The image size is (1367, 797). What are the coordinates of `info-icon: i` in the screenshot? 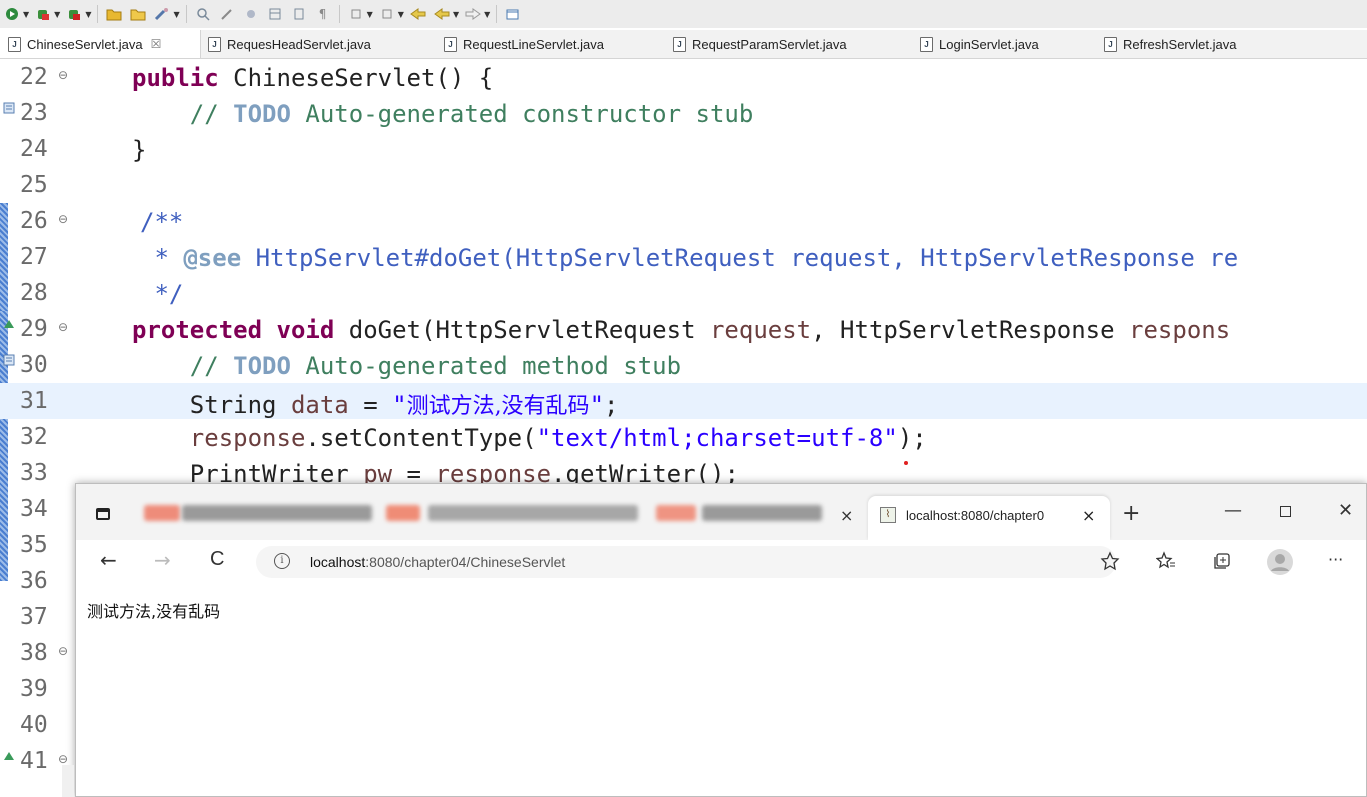 It's located at (282, 561).